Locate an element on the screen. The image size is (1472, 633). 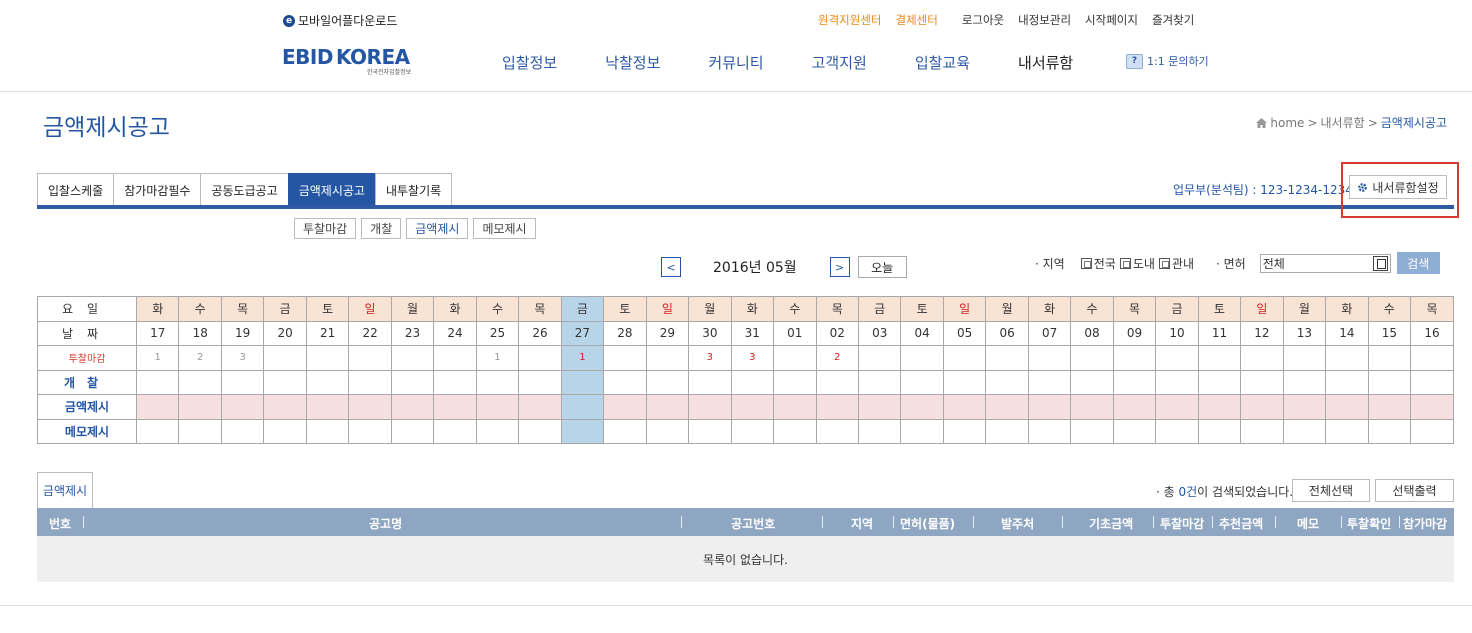
date-cell: 15 is located at coordinates (1389, 333).